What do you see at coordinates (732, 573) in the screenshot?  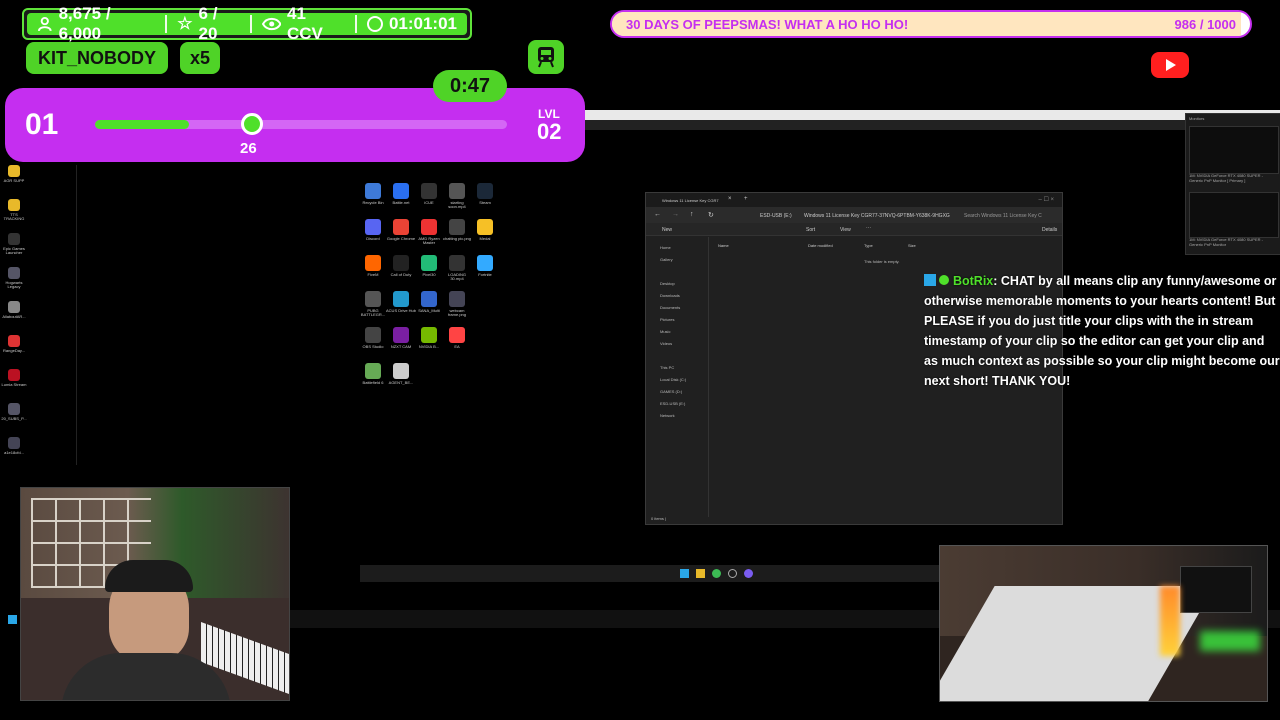 I see `settings-taskbar-icon` at bounding box center [732, 573].